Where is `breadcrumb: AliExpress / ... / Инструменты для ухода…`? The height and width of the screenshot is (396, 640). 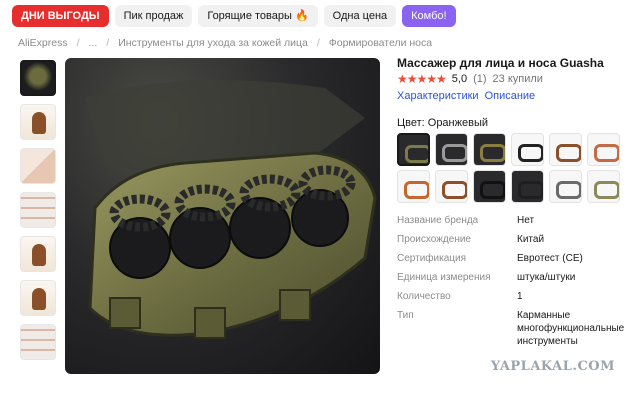
breadcrumb: AliExpress / ... / Инструменты для ухода… is located at coordinates (225, 43).